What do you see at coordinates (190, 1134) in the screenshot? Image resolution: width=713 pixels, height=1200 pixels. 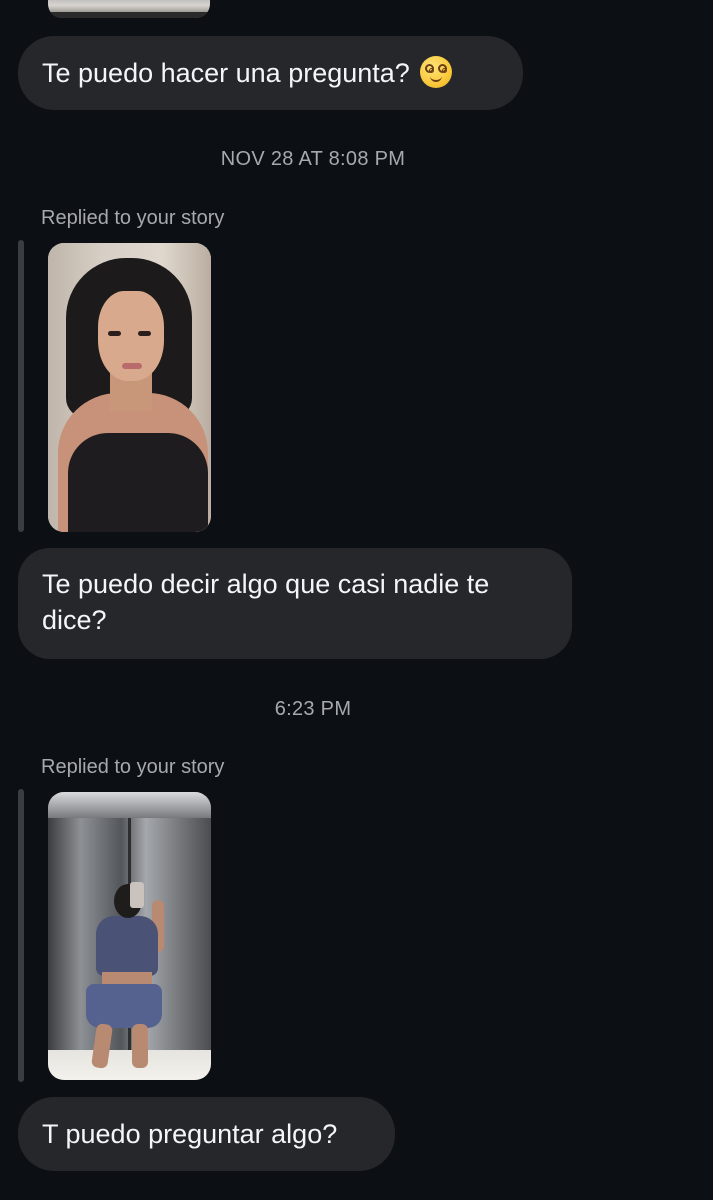 I see `message-text: T puedo preguntar algo?` at bounding box center [190, 1134].